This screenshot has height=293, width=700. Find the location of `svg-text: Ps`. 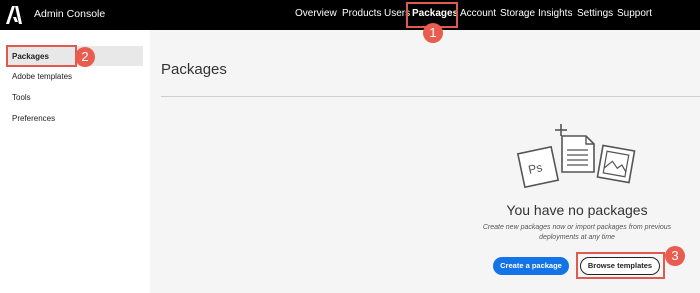

svg-text: Ps is located at coordinates (535, 168).